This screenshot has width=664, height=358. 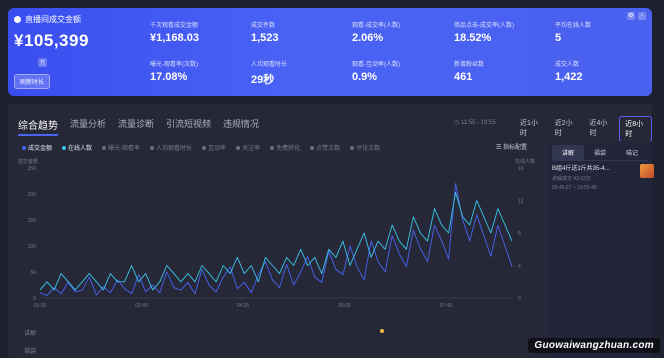 I want to click on x-tick-label: 06:05, so click(x=344, y=306).